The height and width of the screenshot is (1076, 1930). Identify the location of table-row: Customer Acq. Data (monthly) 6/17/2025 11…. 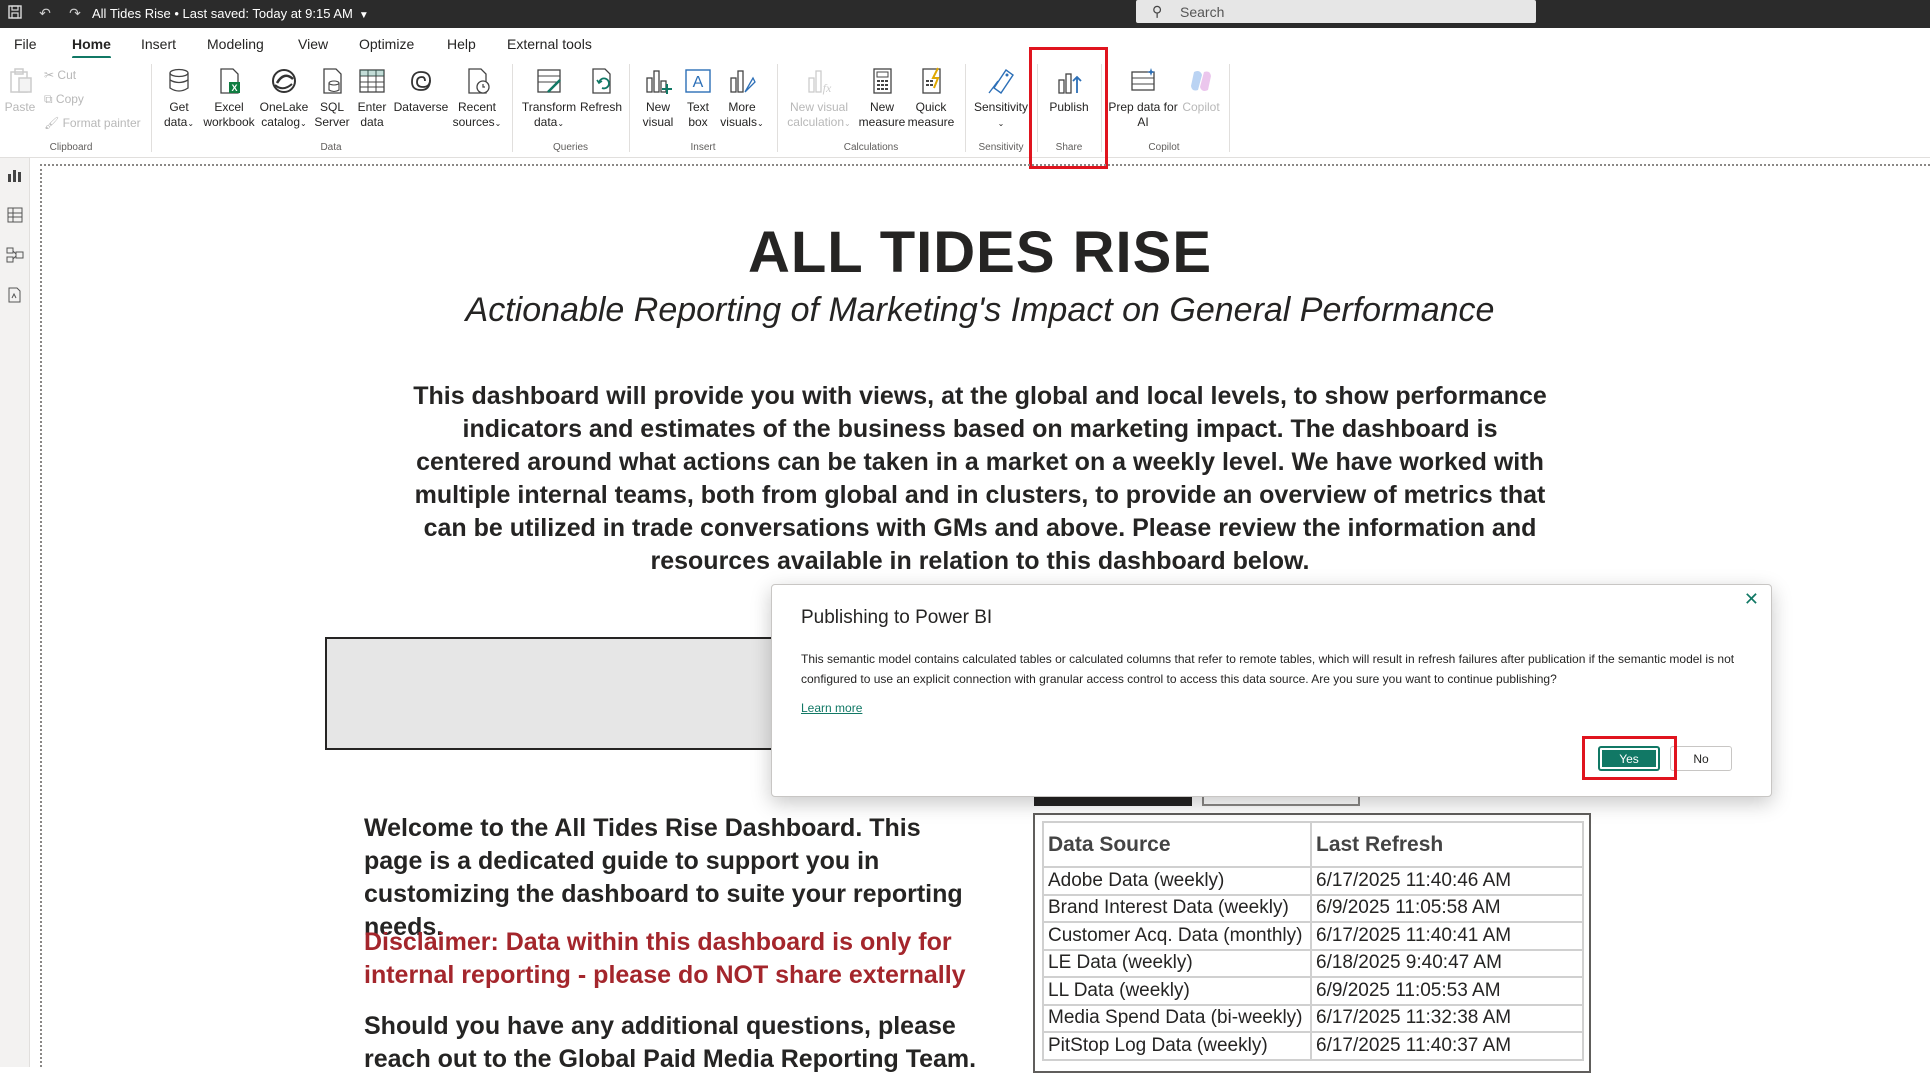
(1313, 936).